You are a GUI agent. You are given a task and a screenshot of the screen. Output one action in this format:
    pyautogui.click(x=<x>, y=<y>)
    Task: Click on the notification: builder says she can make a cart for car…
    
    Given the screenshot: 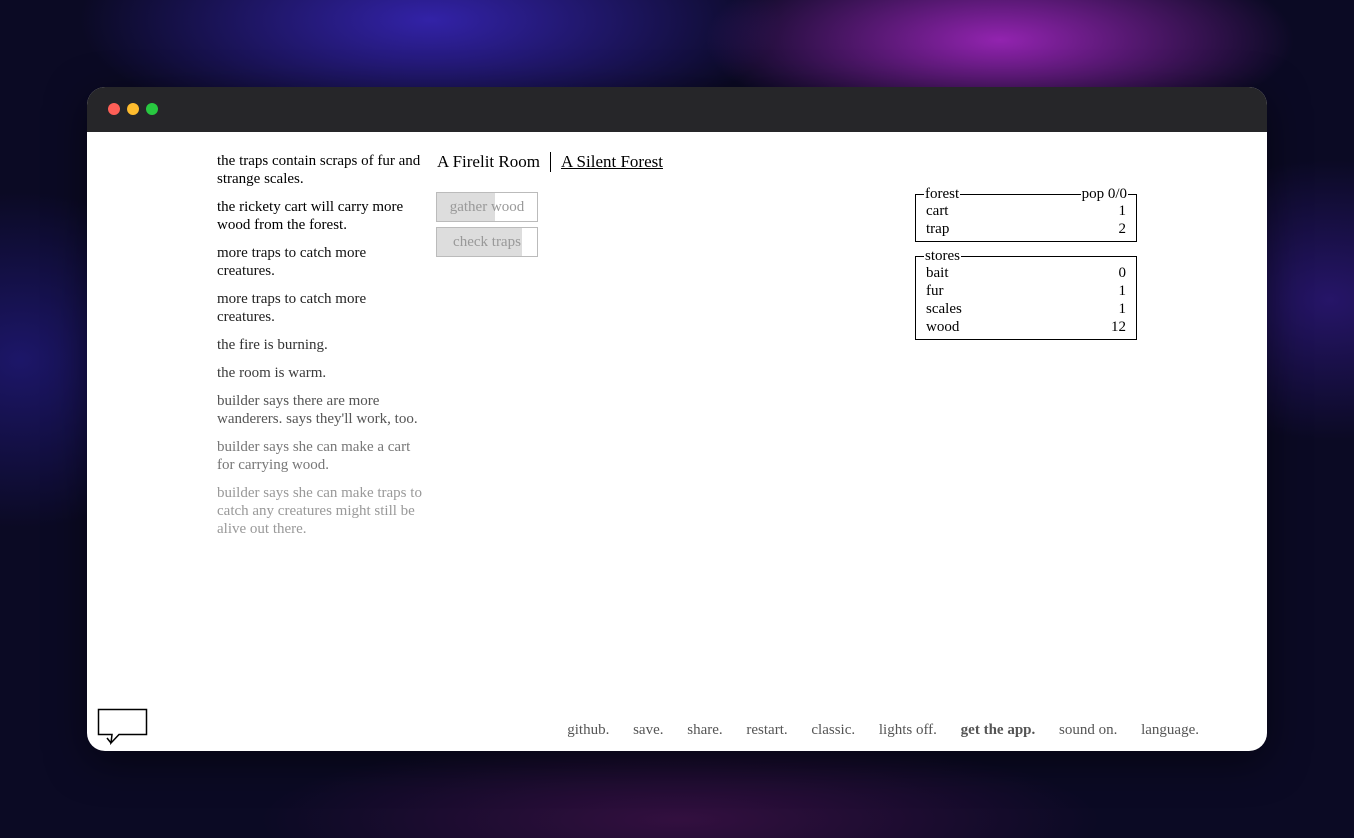 What is the action you would take?
    pyautogui.click(x=314, y=456)
    